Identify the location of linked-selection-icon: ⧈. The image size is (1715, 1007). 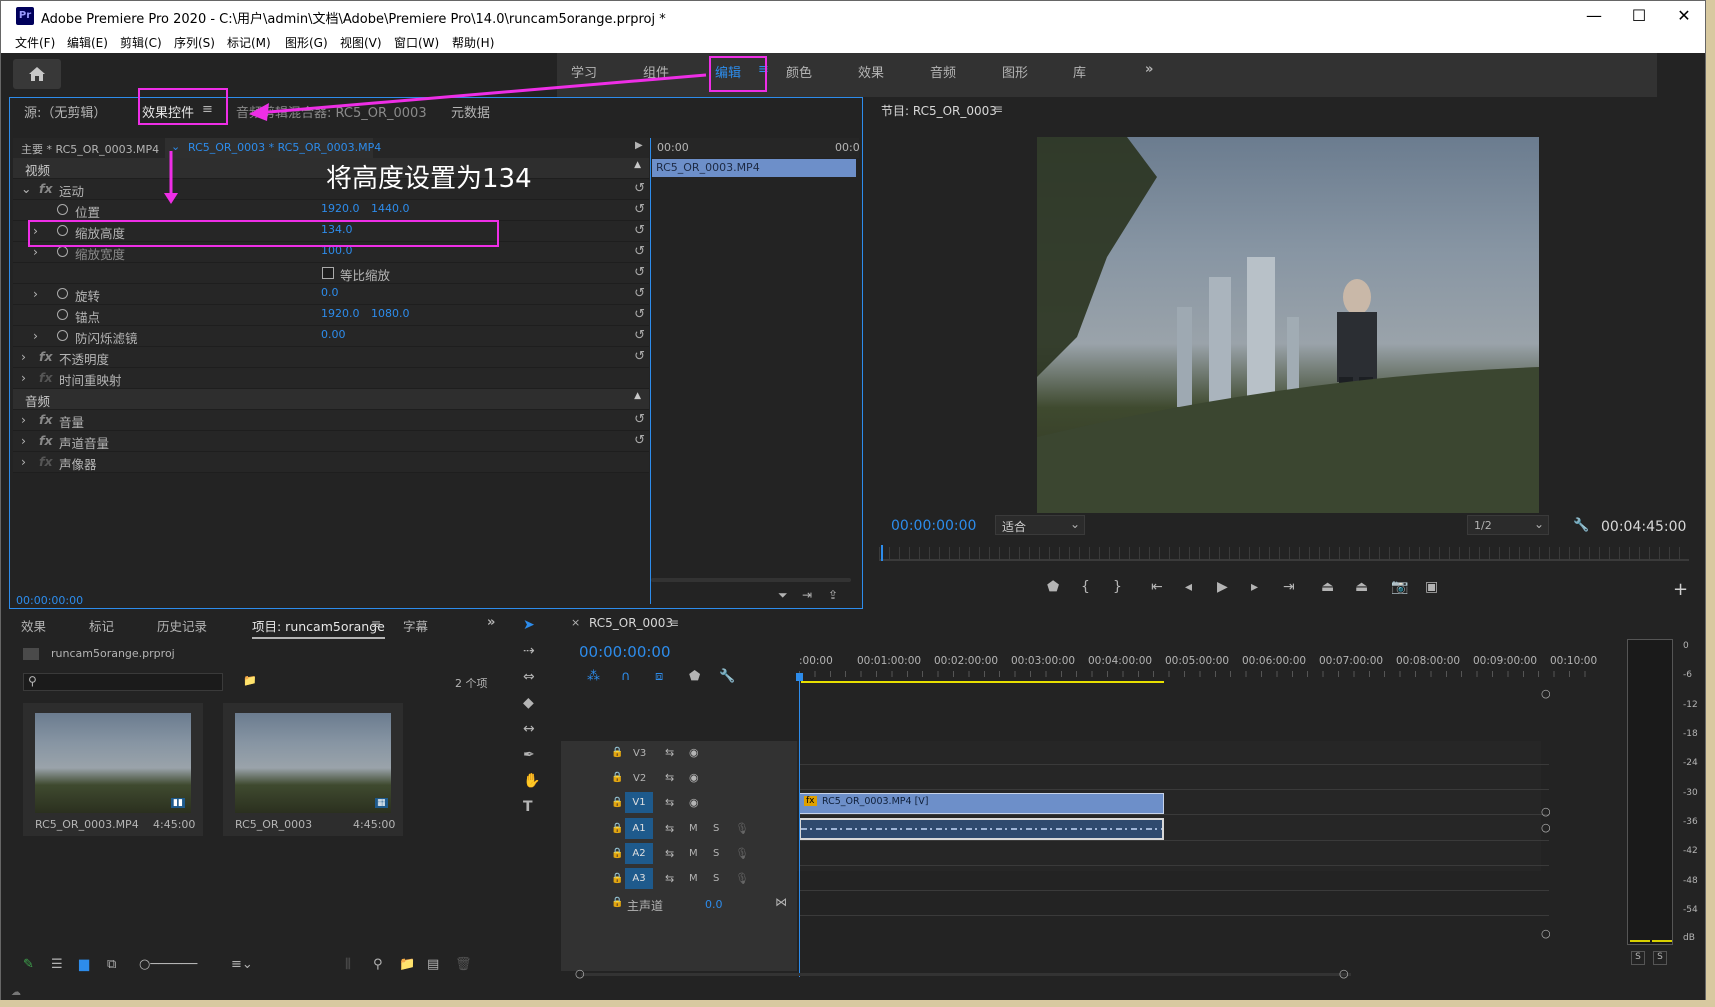
(659, 676).